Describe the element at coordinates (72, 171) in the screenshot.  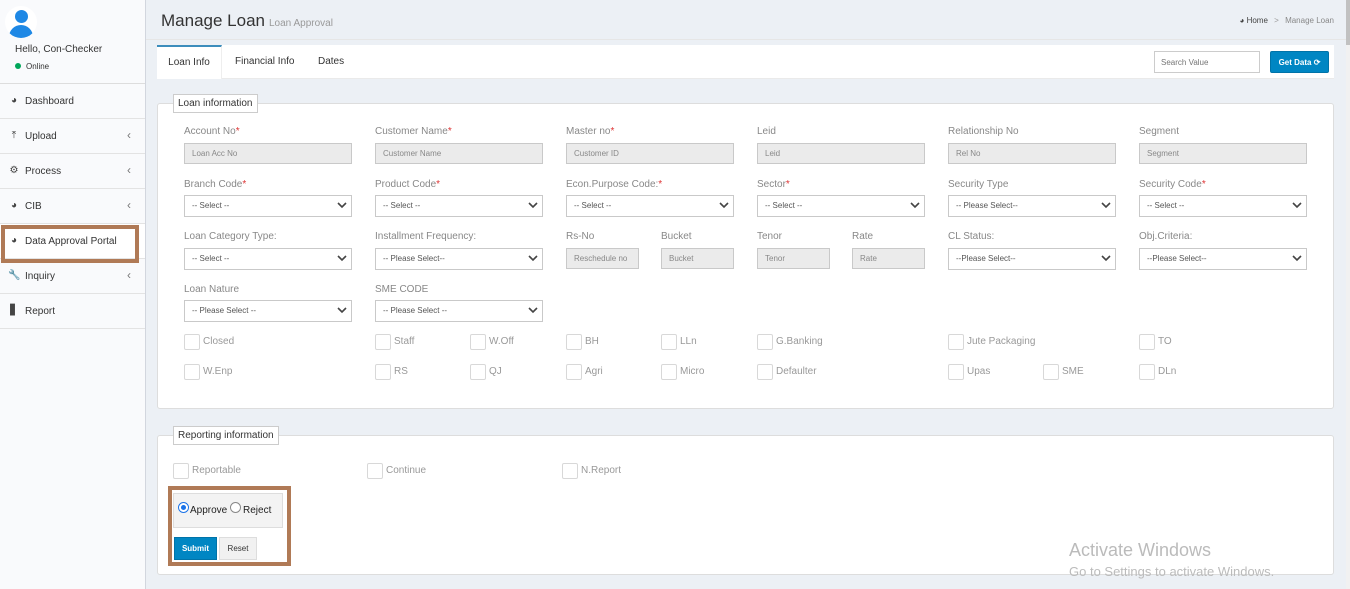
I see `sidebar-item-process: ⚙ Process ‹` at that location.